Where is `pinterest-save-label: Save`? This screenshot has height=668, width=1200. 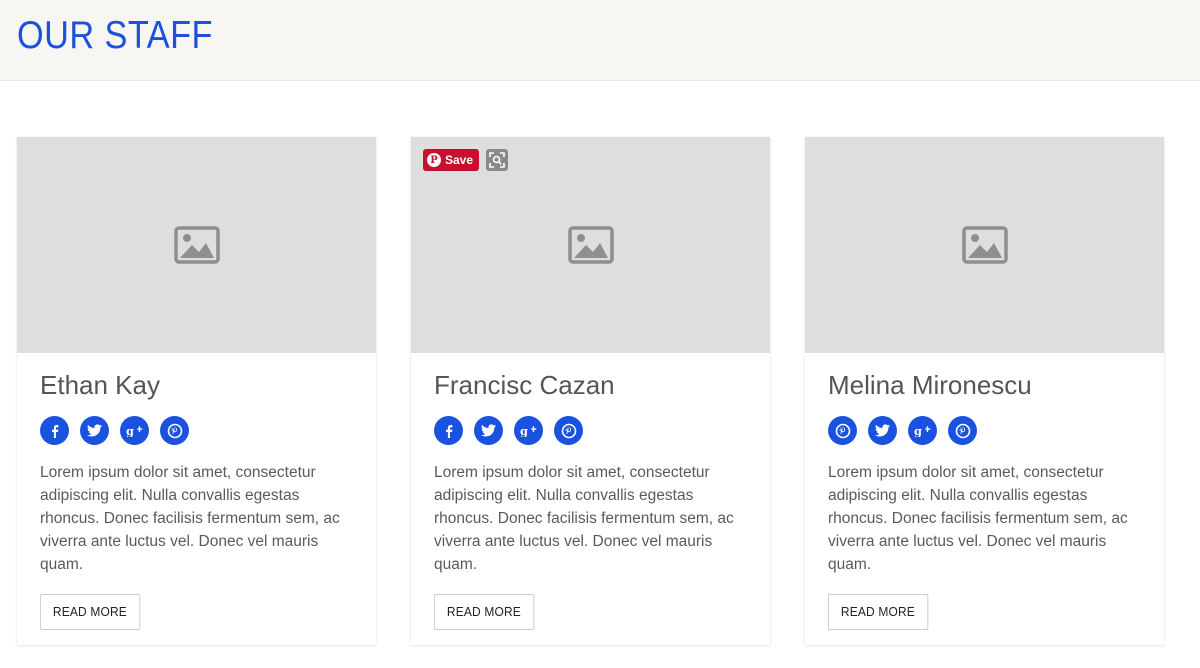
pinterest-save-label: Save is located at coordinates (459, 160).